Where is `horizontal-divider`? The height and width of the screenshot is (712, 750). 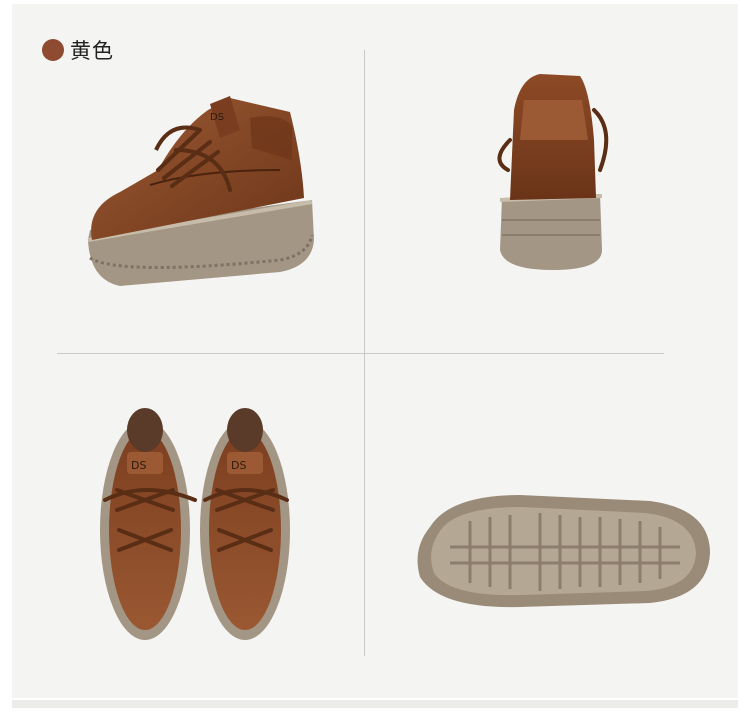 horizontal-divider is located at coordinates (360, 353).